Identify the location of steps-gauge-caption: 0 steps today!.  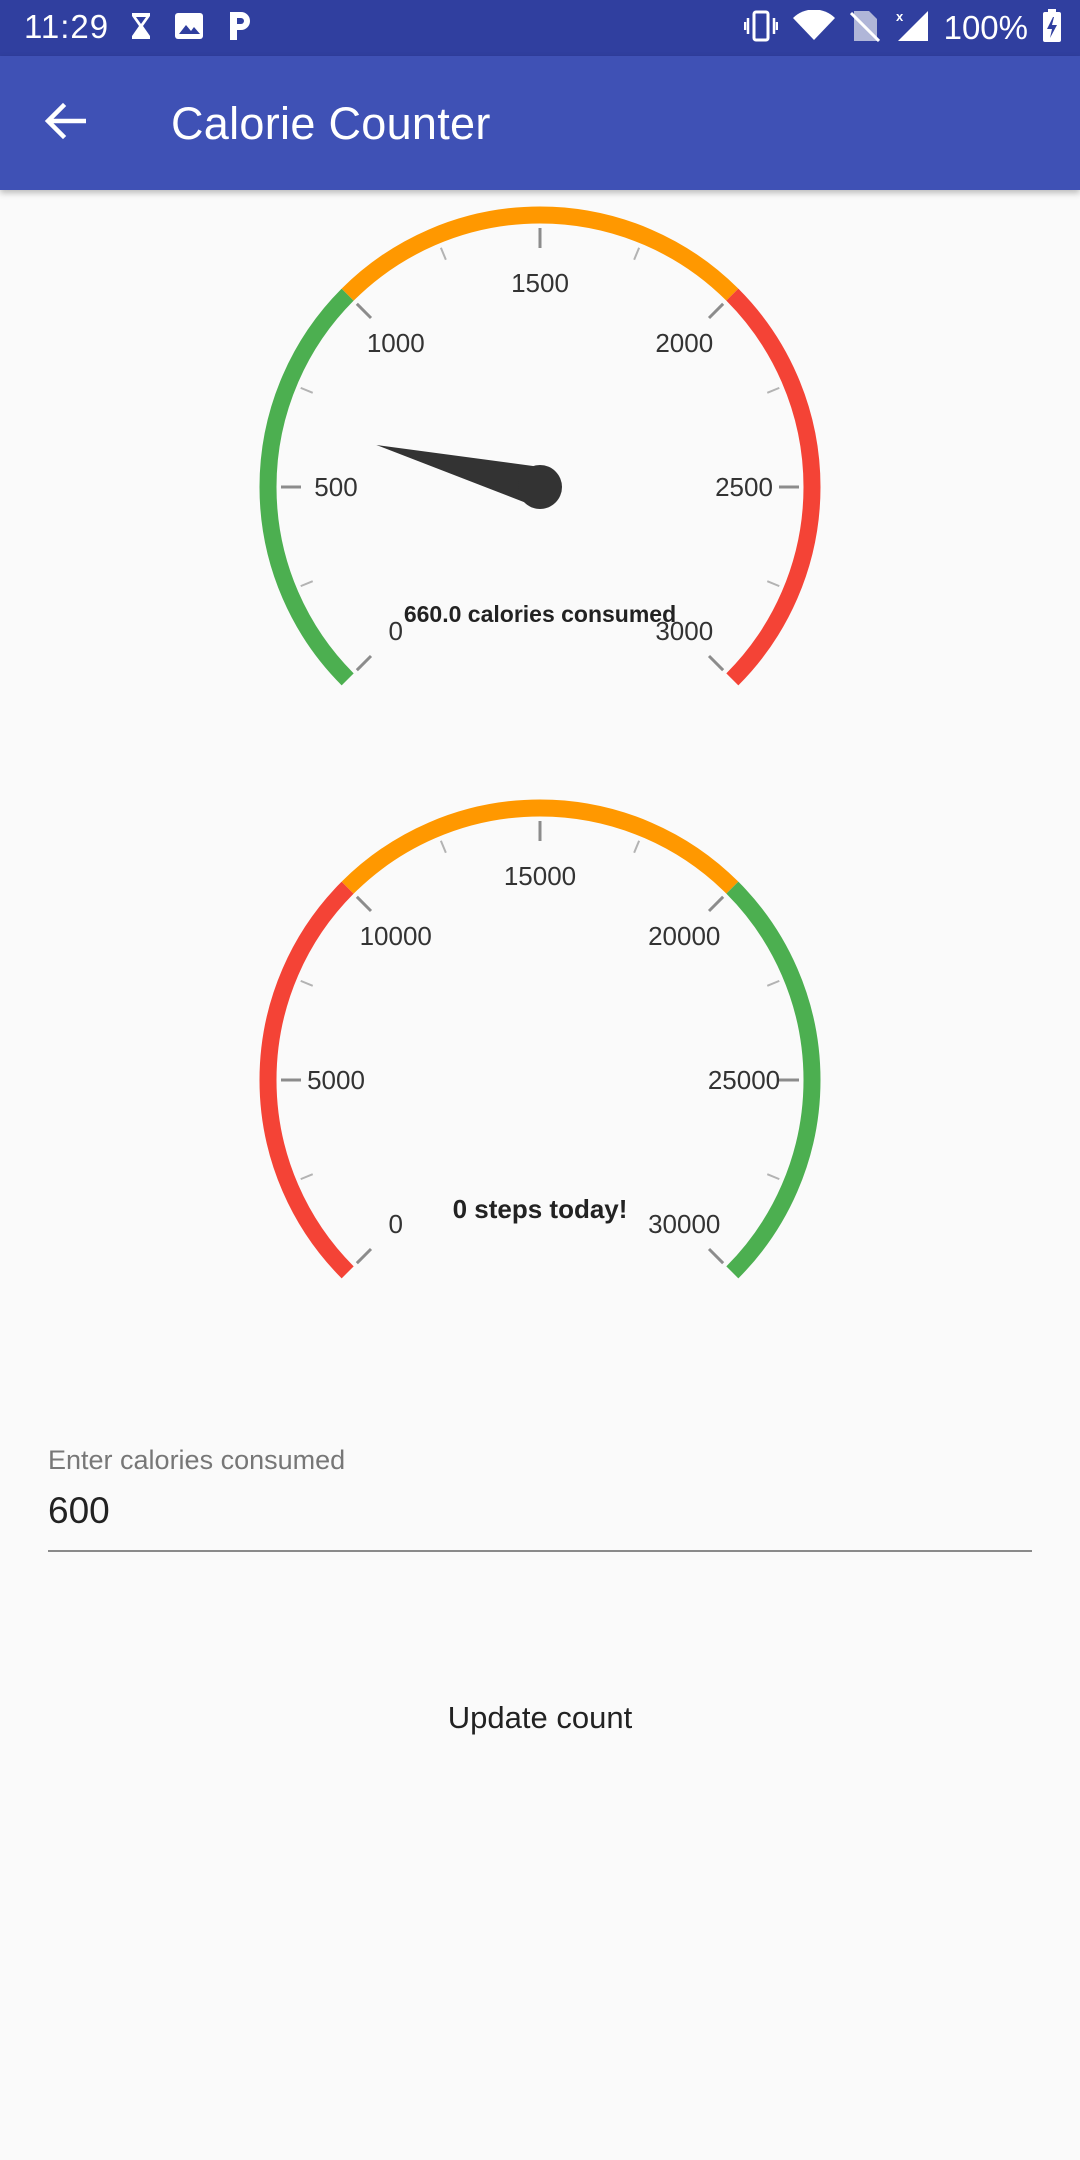
(540, 1209).